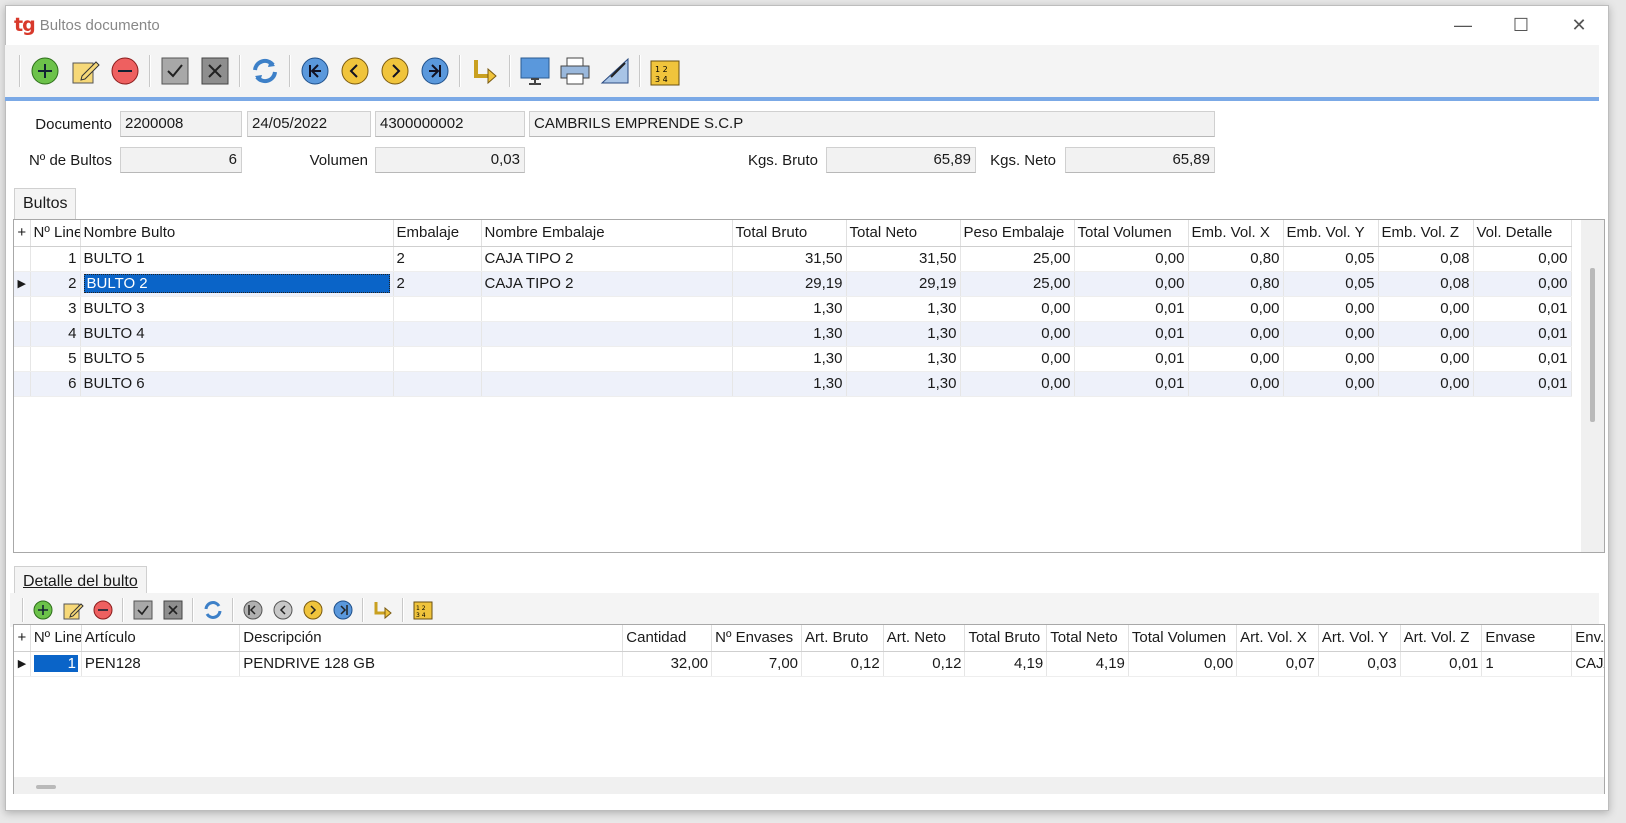 The height and width of the screenshot is (823, 1626). What do you see at coordinates (73, 610) in the screenshot?
I see `detail-edit-button` at bounding box center [73, 610].